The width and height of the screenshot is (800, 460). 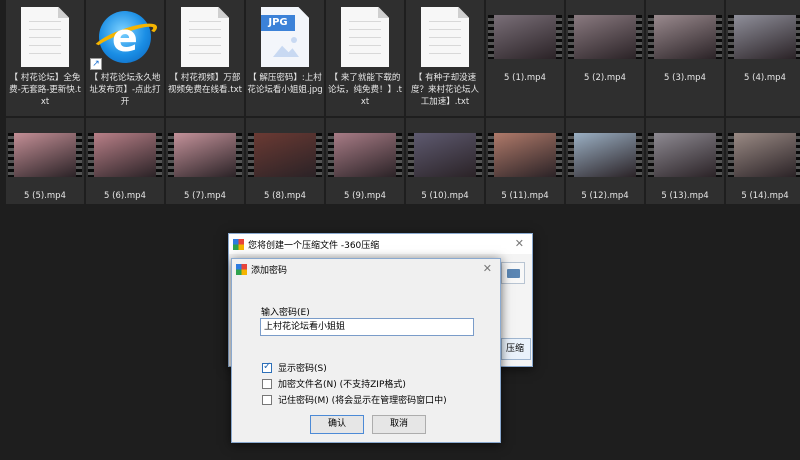 What do you see at coordinates (285, 84) in the screenshot?
I see `file-name: 【 解压密码】:上村花论坛看小姐姐.jpg` at bounding box center [285, 84].